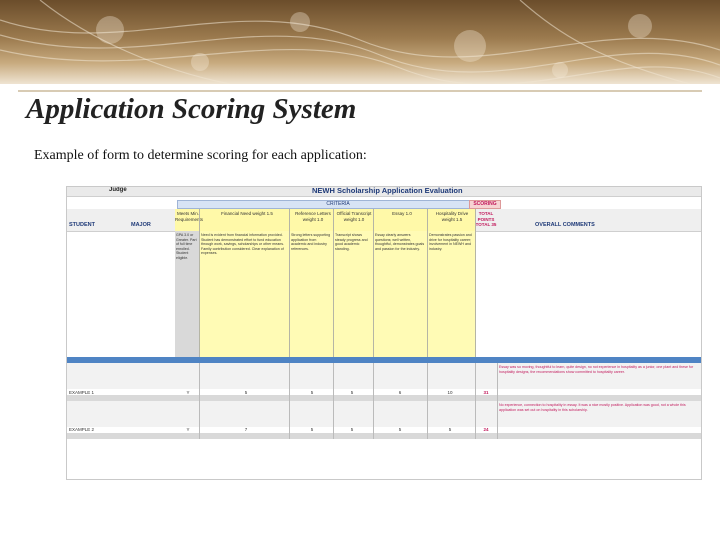 The width and height of the screenshot is (720, 540). Describe the element at coordinates (82, 225) in the screenshot. I see `student-header: STUDENT` at that location.